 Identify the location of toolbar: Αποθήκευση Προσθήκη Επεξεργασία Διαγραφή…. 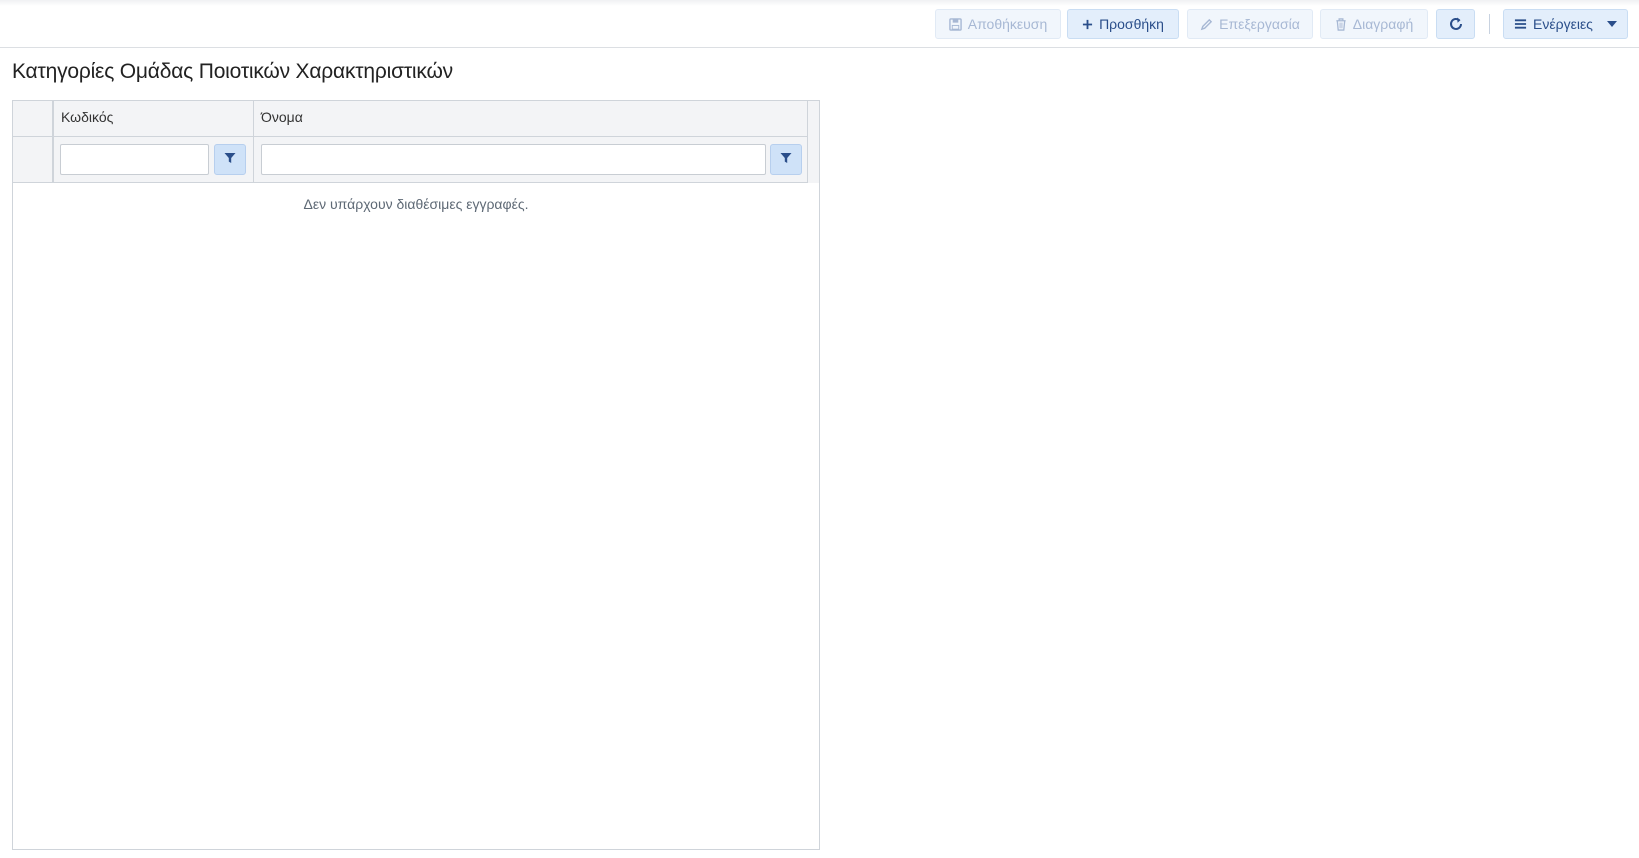
(819, 24).